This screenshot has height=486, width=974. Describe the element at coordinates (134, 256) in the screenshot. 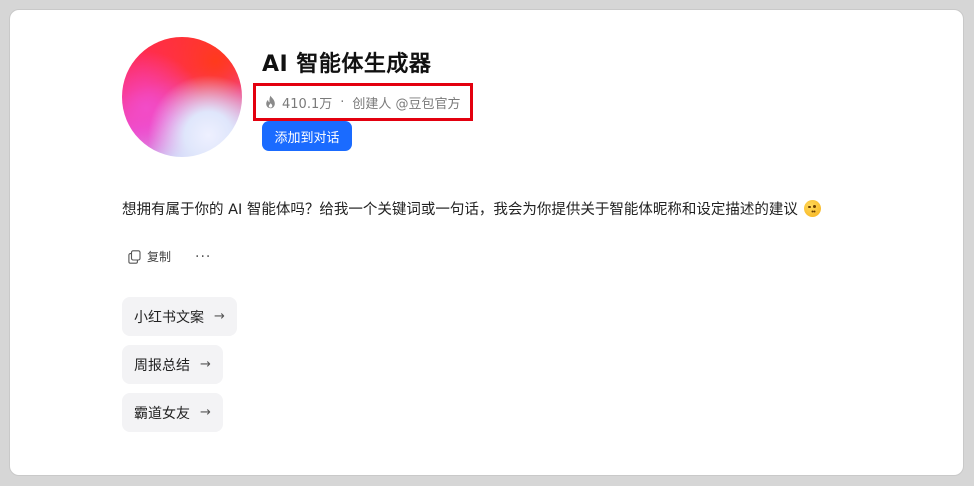

I see `copy-icon` at that location.